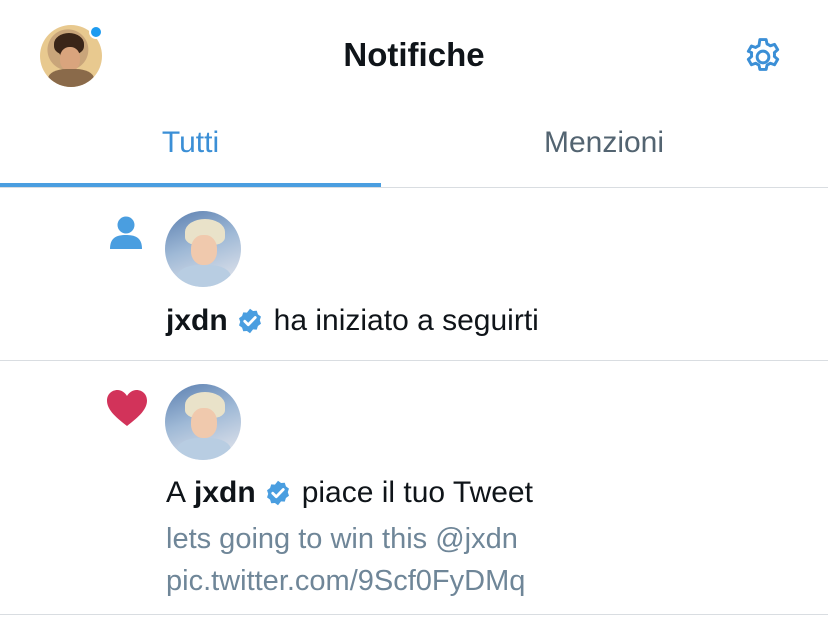 The image size is (828, 620). I want to click on action-text: ha iniziato a seguirti, so click(406, 320).